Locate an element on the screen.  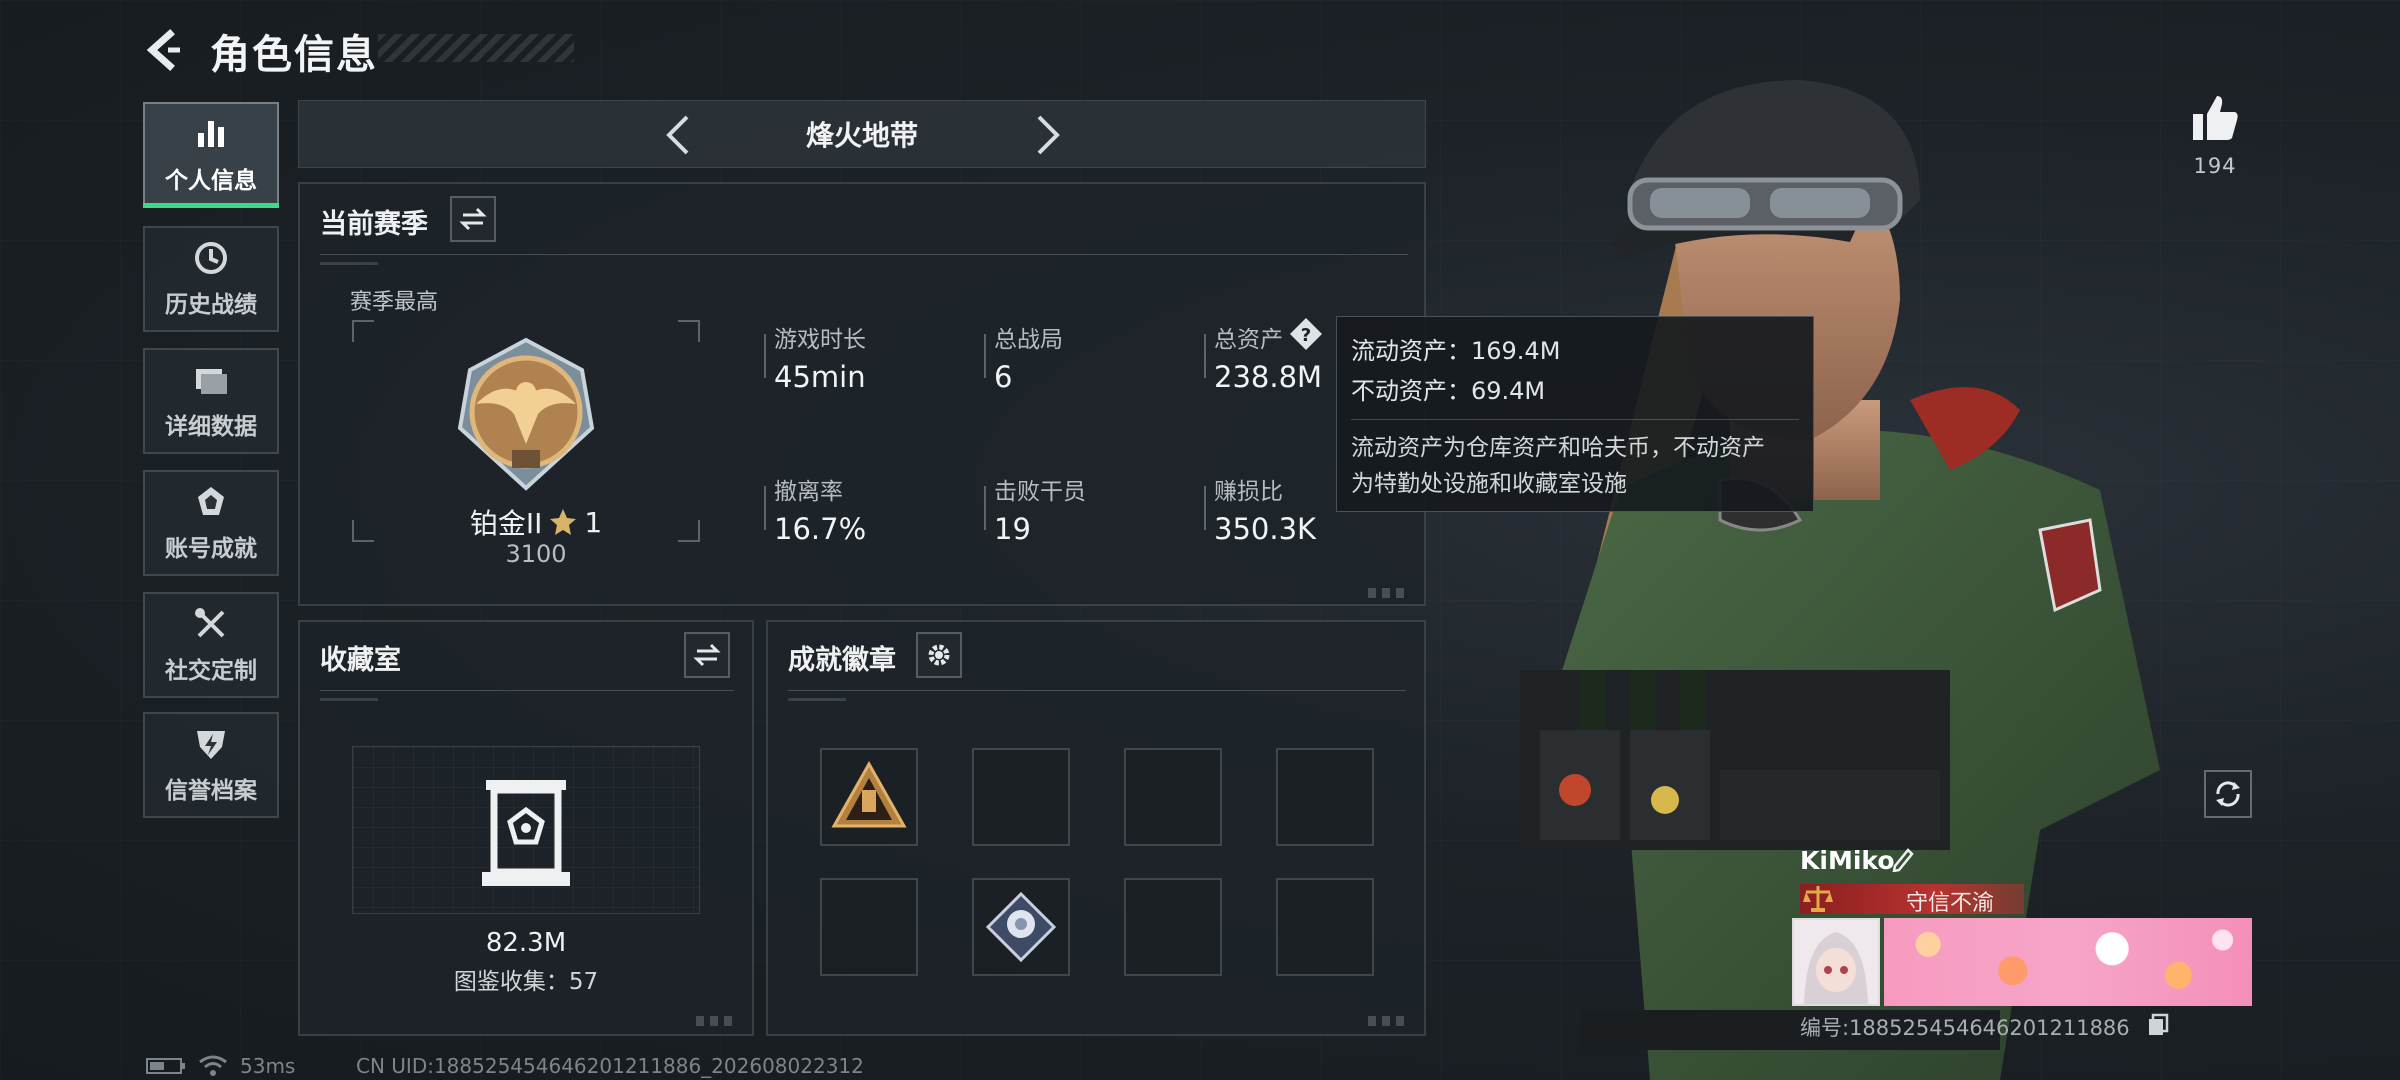
rotate-icon is located at coordinates (2228, 794).